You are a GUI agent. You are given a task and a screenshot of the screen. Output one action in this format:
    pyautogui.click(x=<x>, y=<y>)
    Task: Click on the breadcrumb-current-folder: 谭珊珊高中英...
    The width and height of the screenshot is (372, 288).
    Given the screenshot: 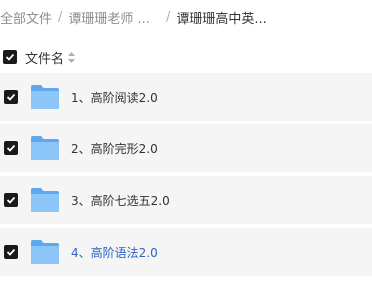 What is the action you would take?
    pyautogui.click(x=221, y=19)
    